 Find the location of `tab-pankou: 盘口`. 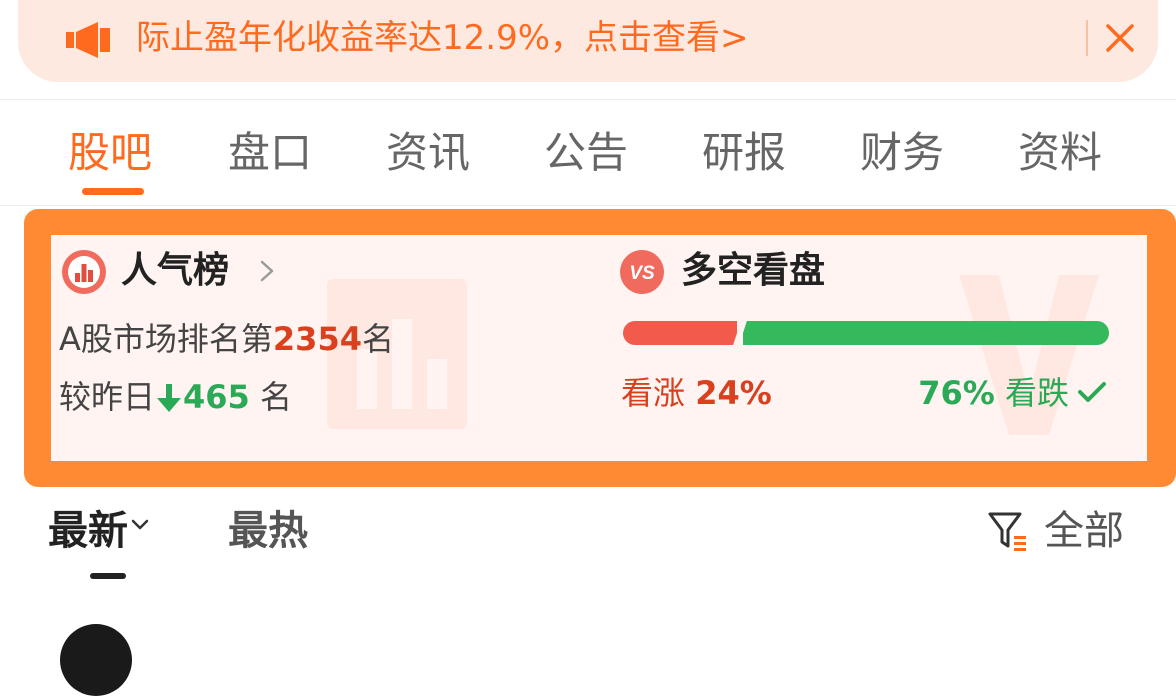

tab-pankou: 盘口 is located at coordinates (270, 153).